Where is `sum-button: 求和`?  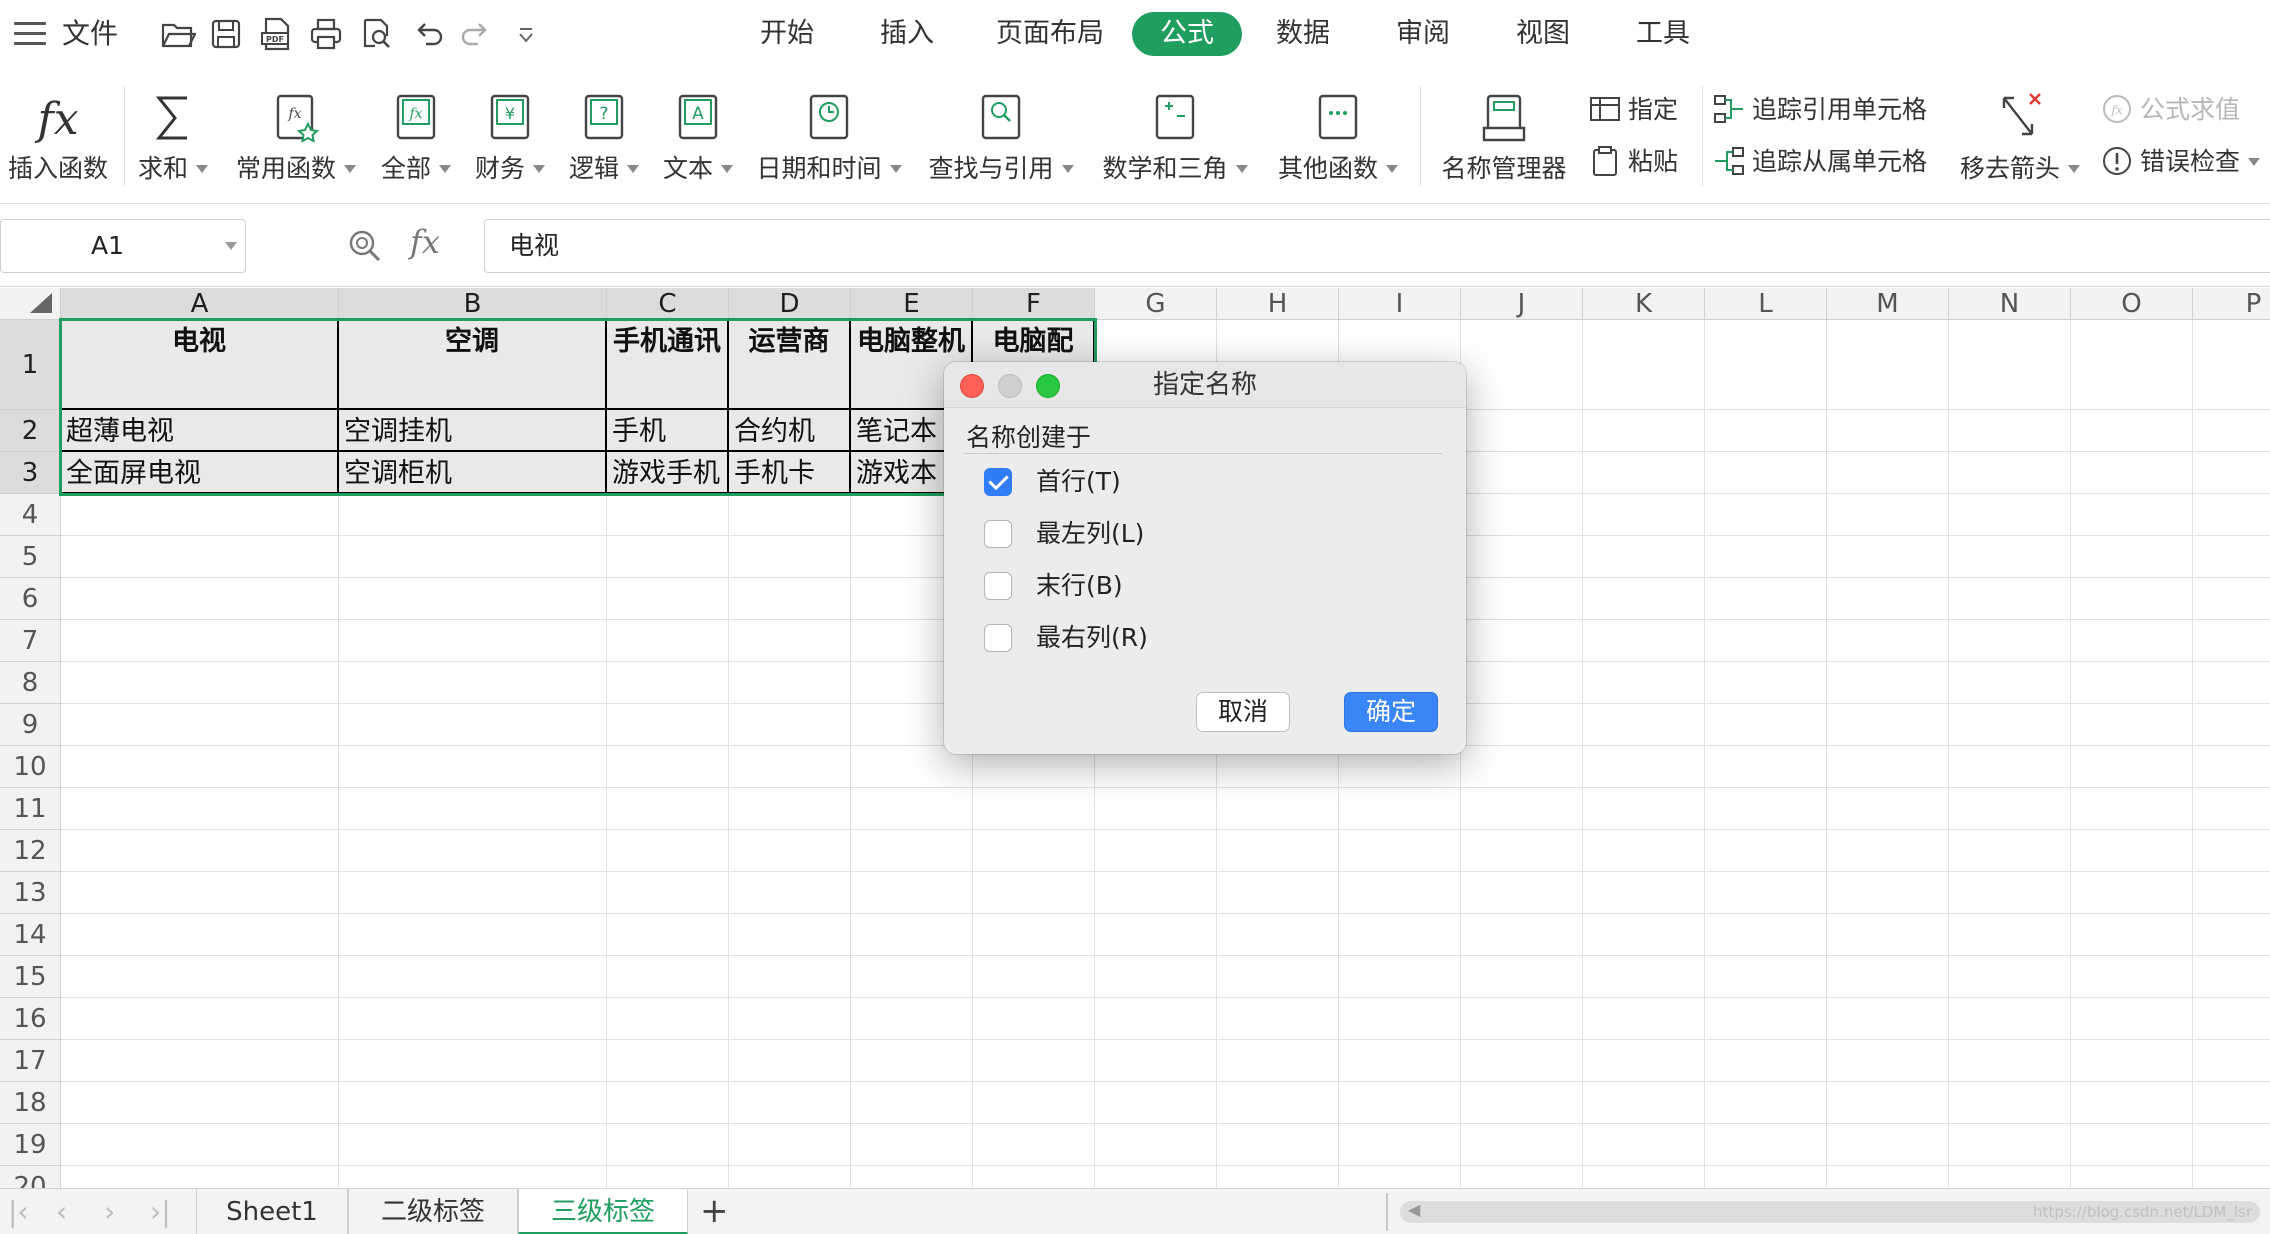
sum-button: 求和 is located at coordinates (173, 136).